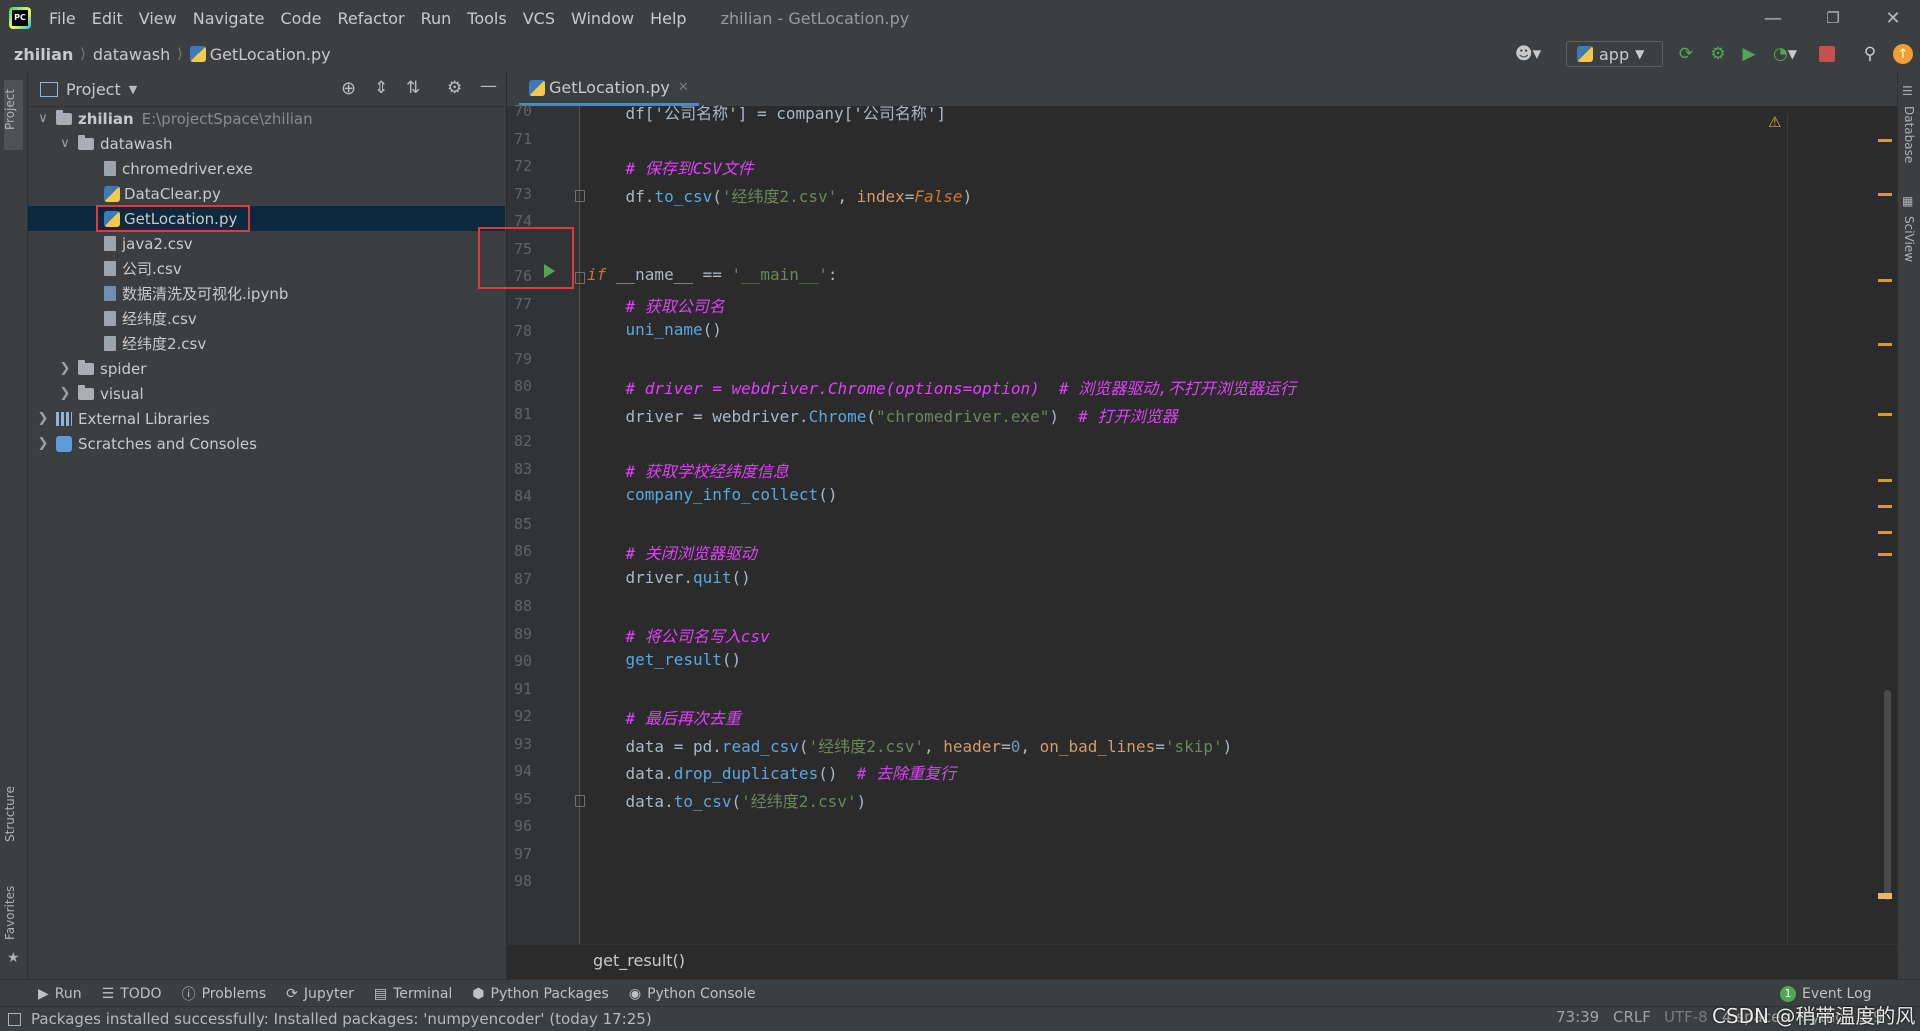 The height and width of the screenshot is (1031, 1920). What do you see at coordinates (413, 994) in the screenshot?
I see `terminal-tool-button: ▤ Terminal` at bounding box center [413, 994].